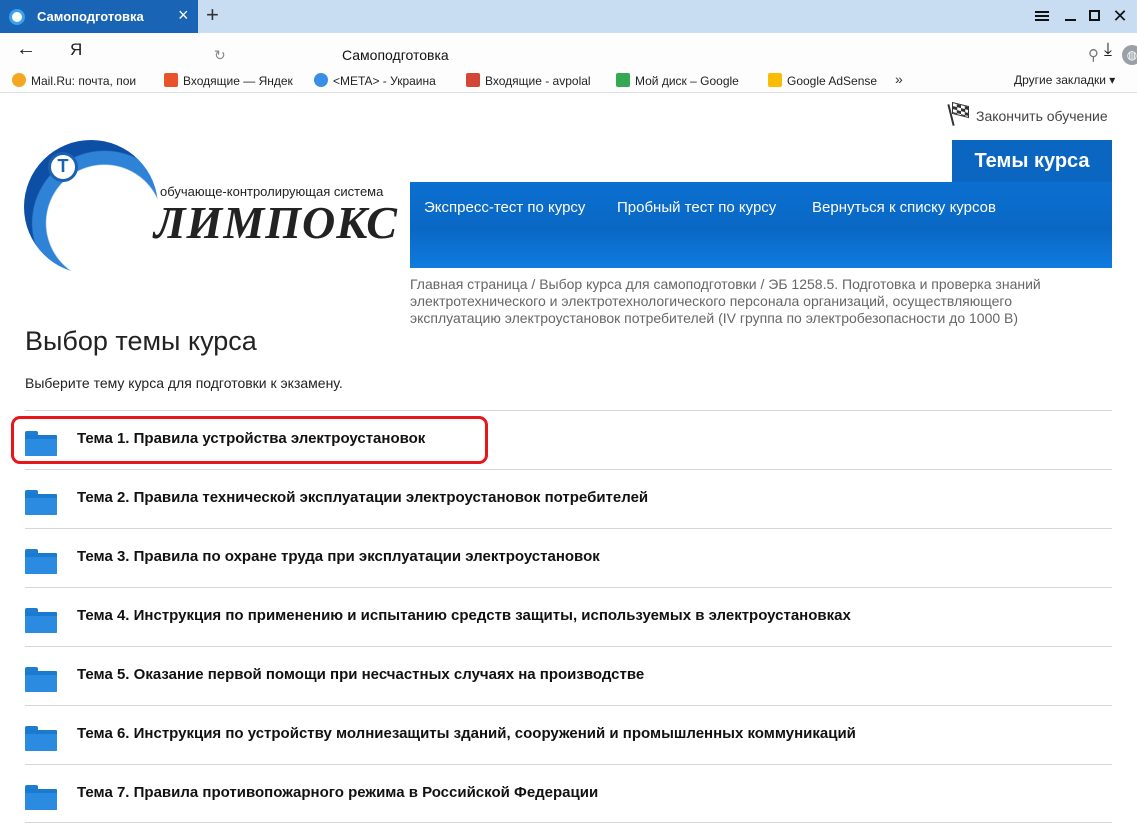 This screenshot has height=832, width=1137. Describe the element at coordinates (238, 81) in the screenshot. I see `bookmark-label: Входящие — Яндек` at that location.